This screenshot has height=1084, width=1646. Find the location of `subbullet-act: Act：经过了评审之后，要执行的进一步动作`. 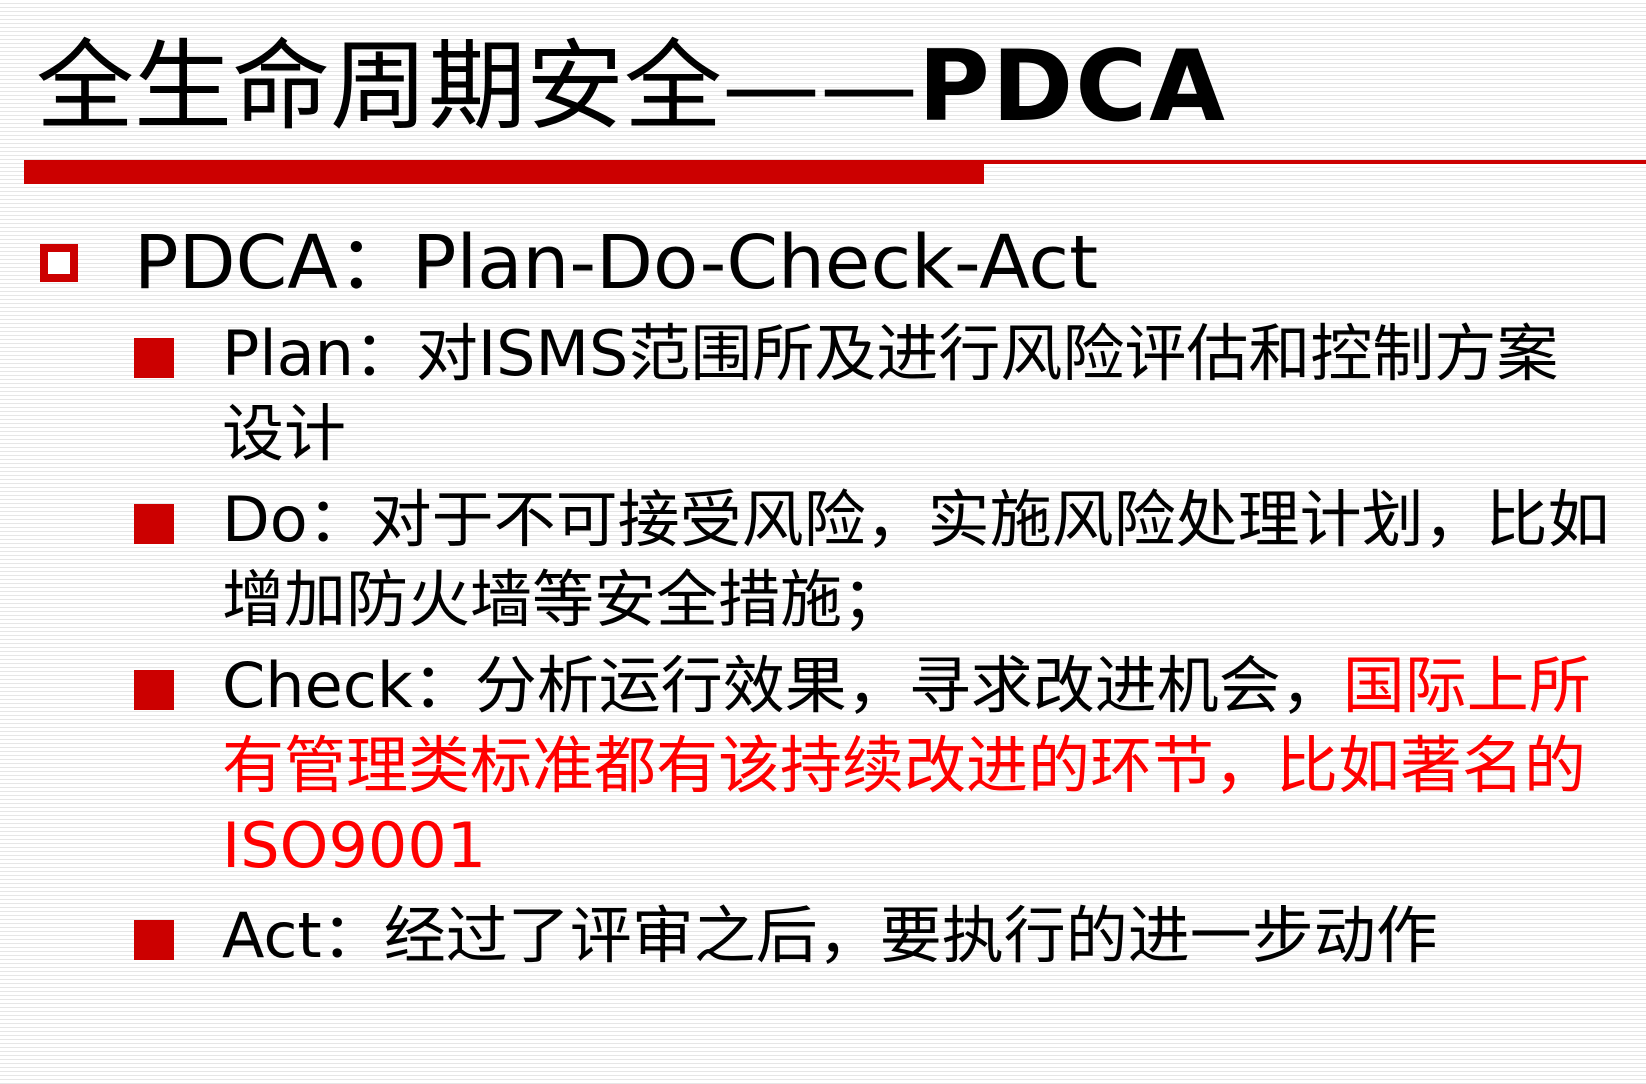

subbullet-act: Act：经过了评审之后，要执行的进一步动作 is located at coordinates (874, 936).